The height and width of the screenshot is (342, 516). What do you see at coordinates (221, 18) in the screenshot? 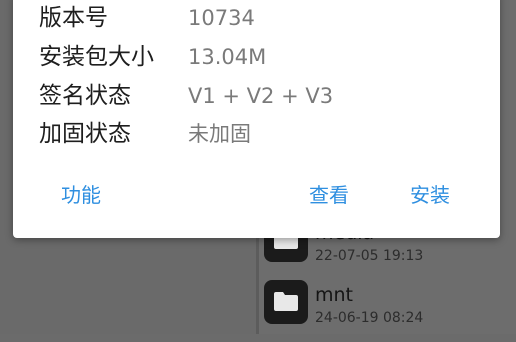
I see `info-value: 10734` at bounding box center [221, 18].